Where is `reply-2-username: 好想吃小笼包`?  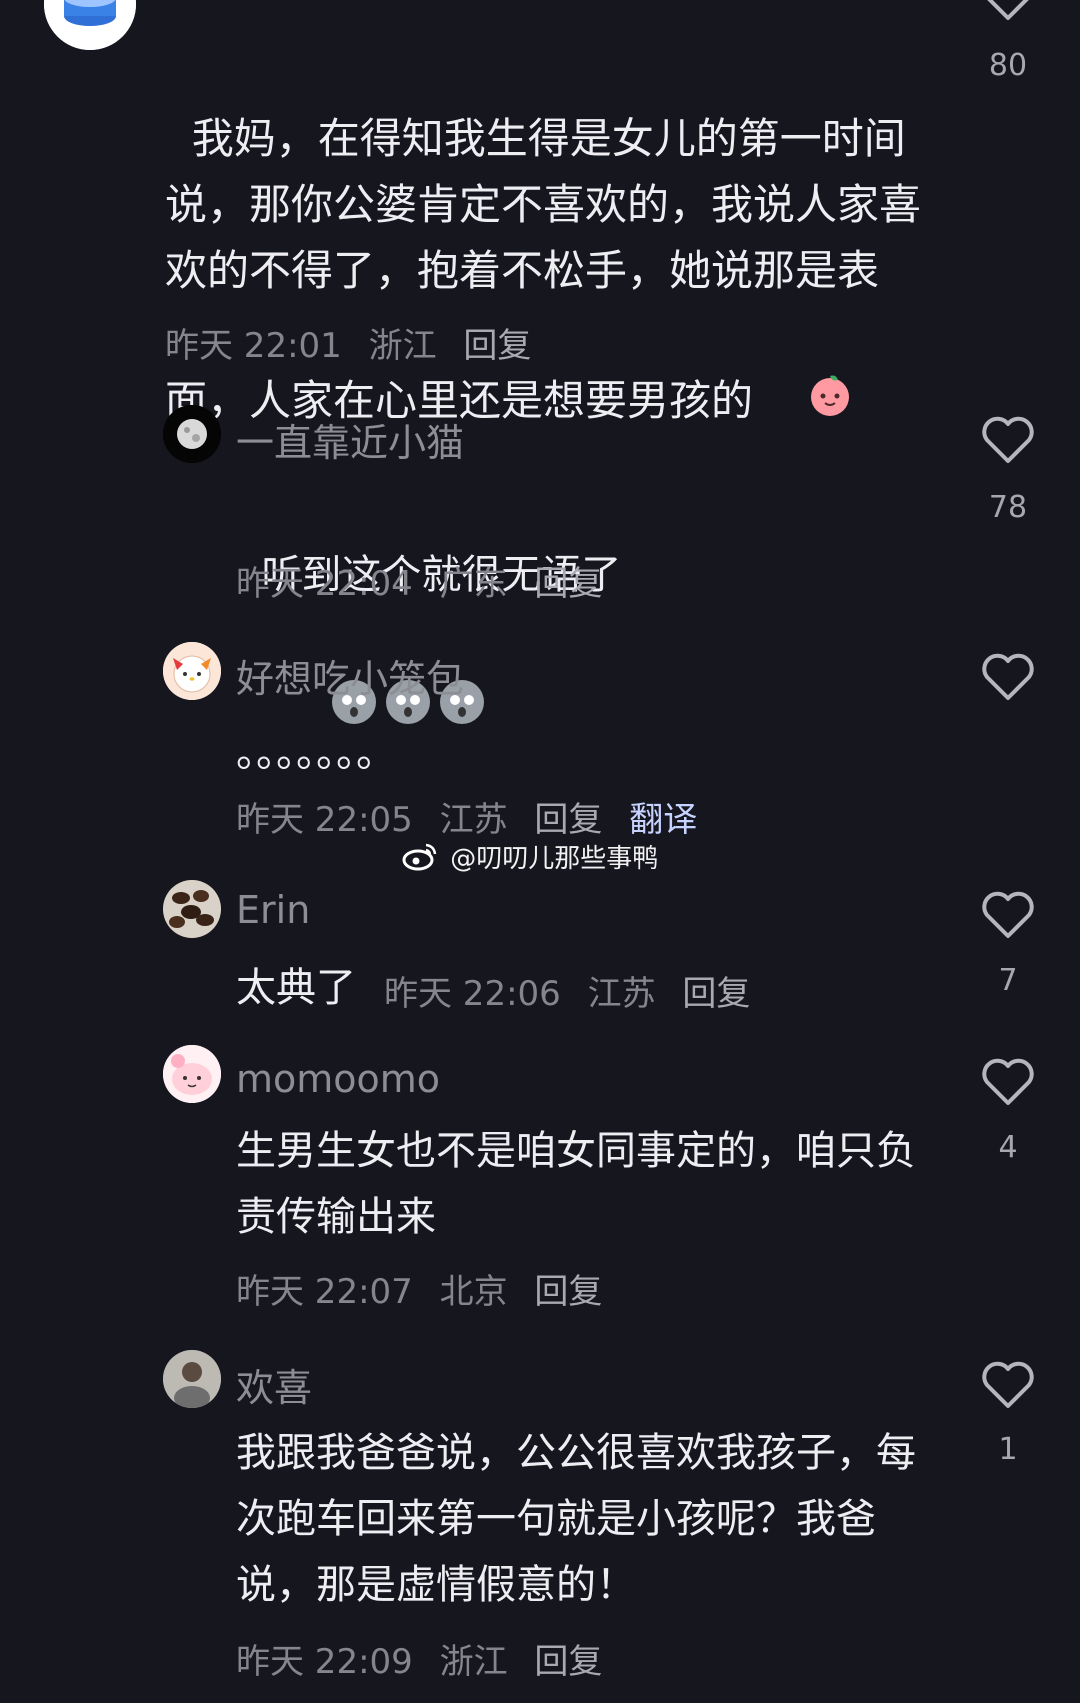 reply-2-username: 好想吃小笼包 is located at coordinates (350, 675).